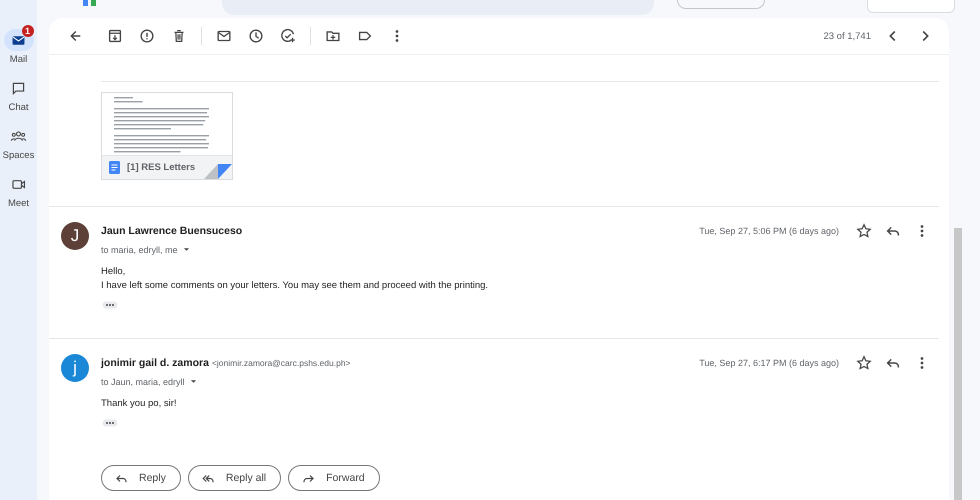 This screenshot has width=980, height=500. What do you see at coordinates (294, 286) in the screenshot?
I see `message-text: I have left some comments on your letters. You may see them and proceed with the printing.` at bounding box center [294, 286].